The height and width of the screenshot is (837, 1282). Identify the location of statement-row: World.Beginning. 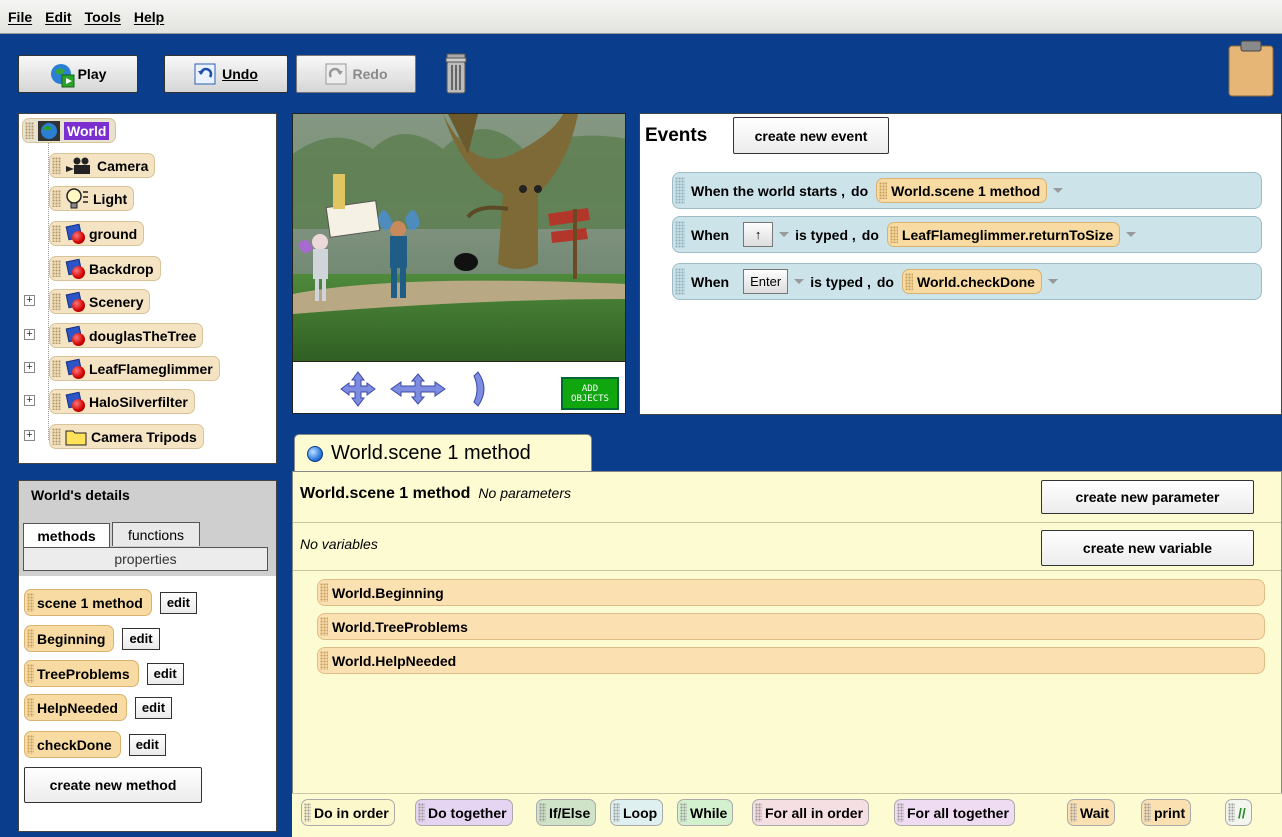
(791, 592).